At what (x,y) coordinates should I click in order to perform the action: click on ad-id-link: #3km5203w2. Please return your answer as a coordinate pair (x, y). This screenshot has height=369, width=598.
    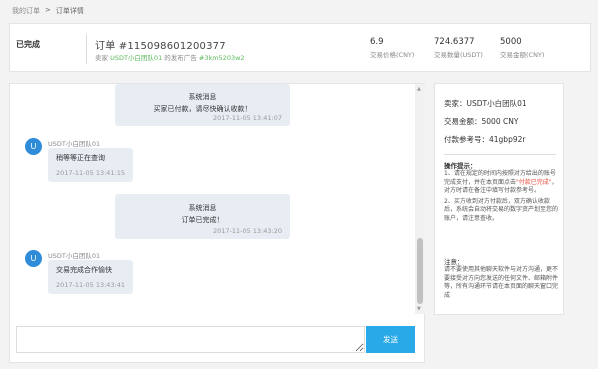
    Looking at the image, I should click on (222, 58).